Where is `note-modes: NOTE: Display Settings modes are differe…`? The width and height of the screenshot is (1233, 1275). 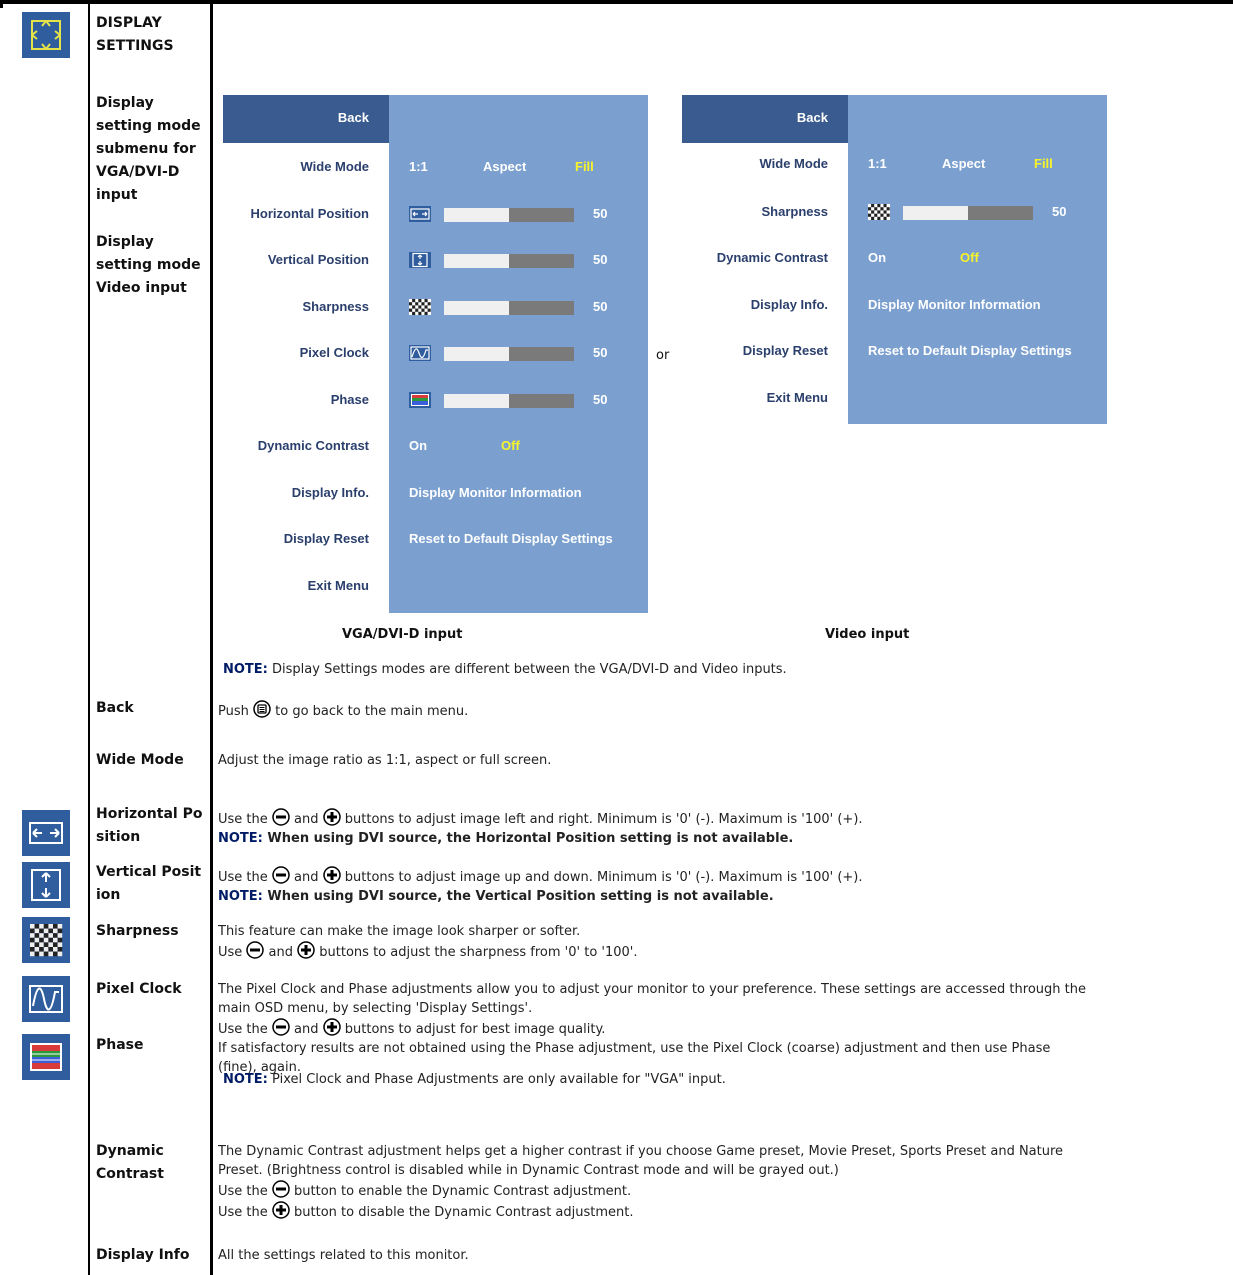 note-modes: NOTE: Display Settings modes are differe… is located at coordinates (505, 669).